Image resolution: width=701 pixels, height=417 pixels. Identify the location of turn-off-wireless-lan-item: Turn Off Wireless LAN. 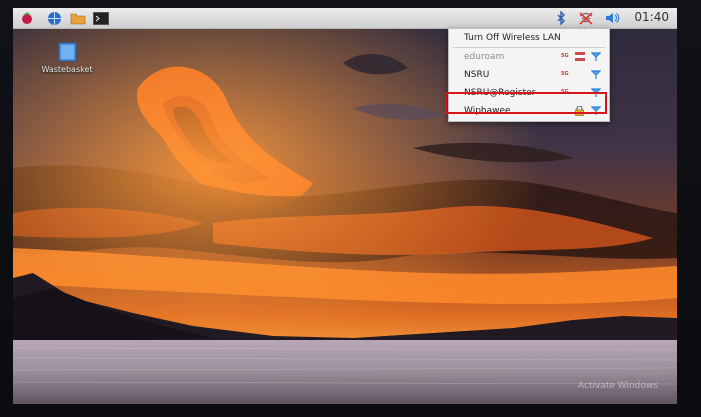
(529, 38).